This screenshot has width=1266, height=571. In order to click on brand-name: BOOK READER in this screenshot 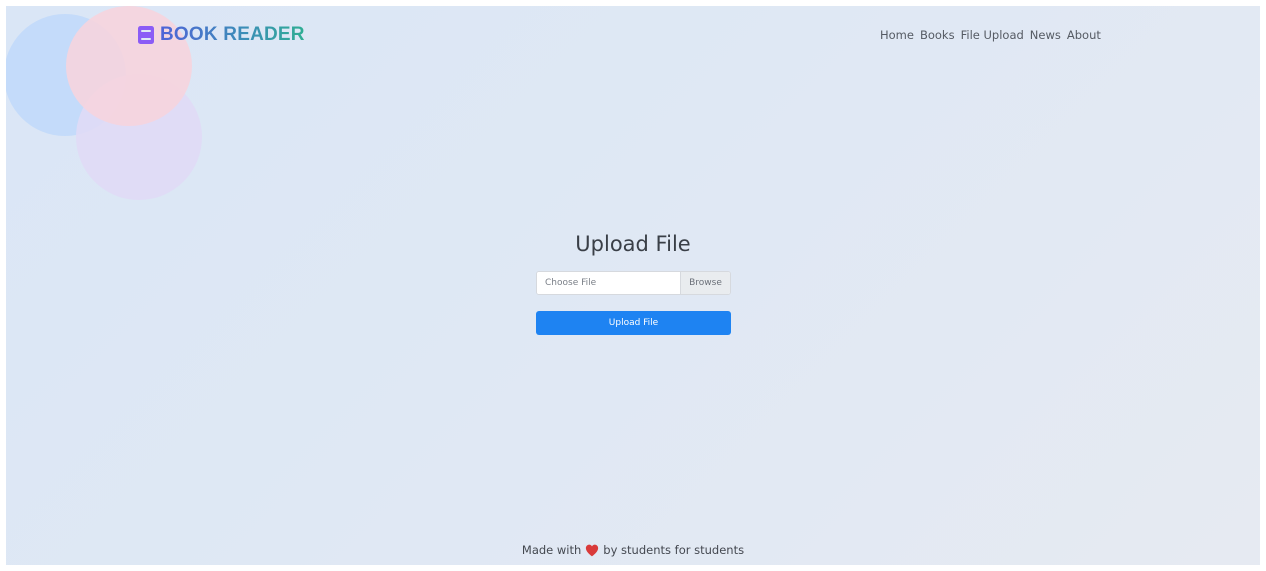, I will do `click(232, 34)`.